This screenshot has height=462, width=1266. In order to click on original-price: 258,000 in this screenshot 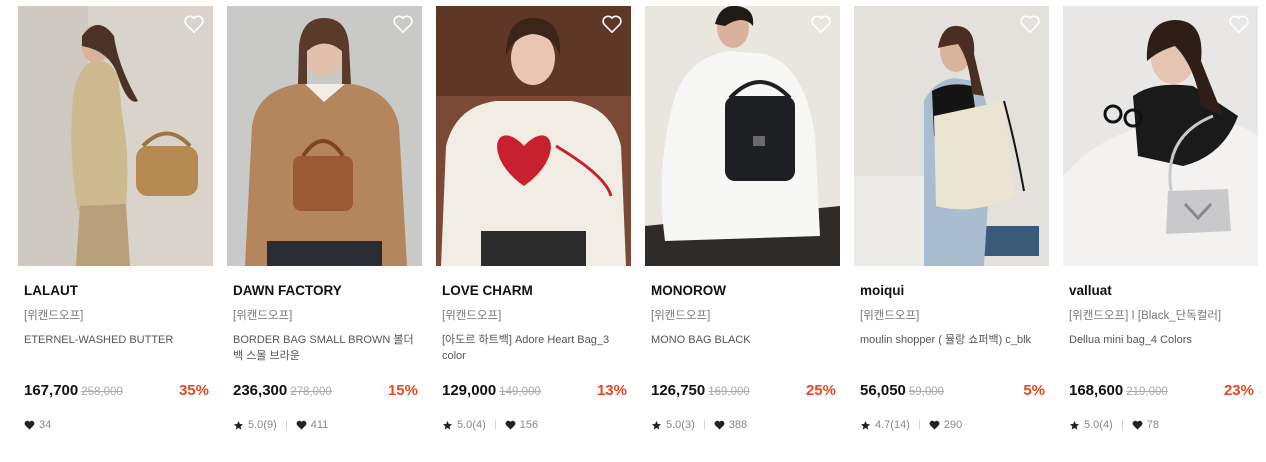, I will do `click(102, 392)`.